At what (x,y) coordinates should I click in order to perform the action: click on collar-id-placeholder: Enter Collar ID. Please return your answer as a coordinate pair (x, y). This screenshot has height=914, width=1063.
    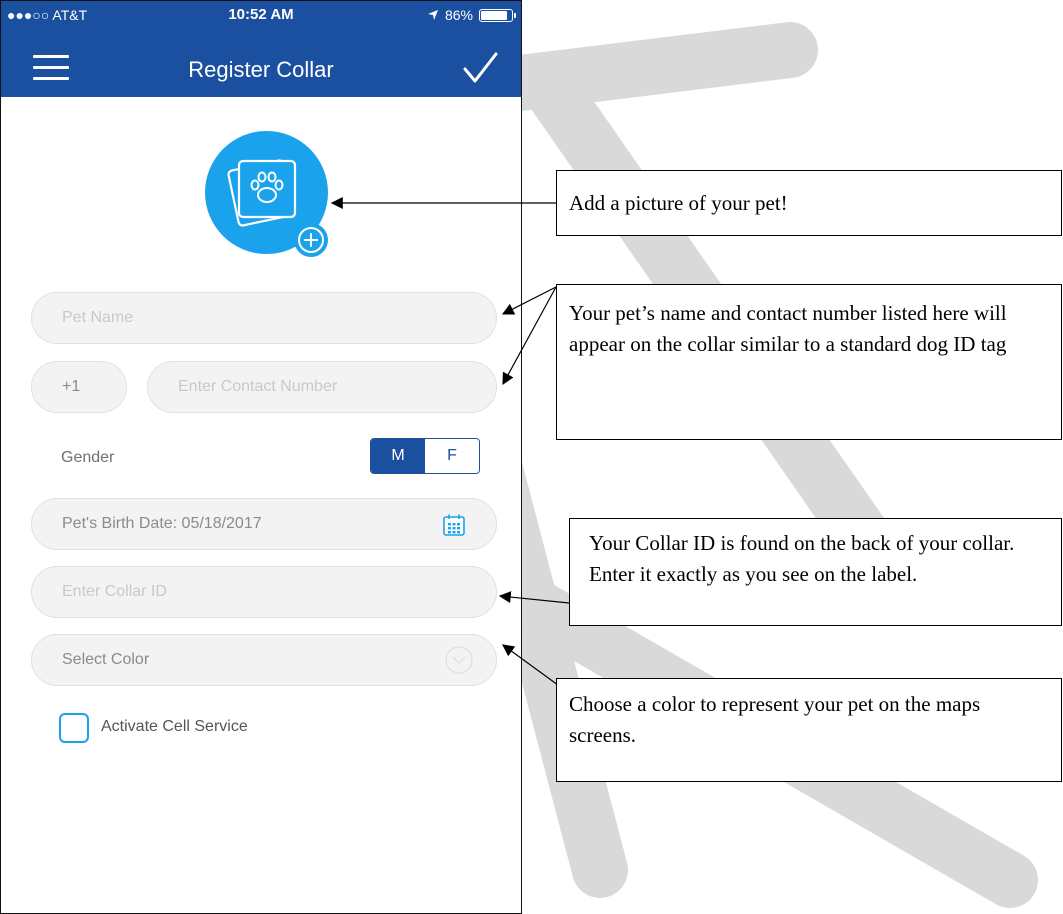
    Looking at the image, I should click on (114, 591).